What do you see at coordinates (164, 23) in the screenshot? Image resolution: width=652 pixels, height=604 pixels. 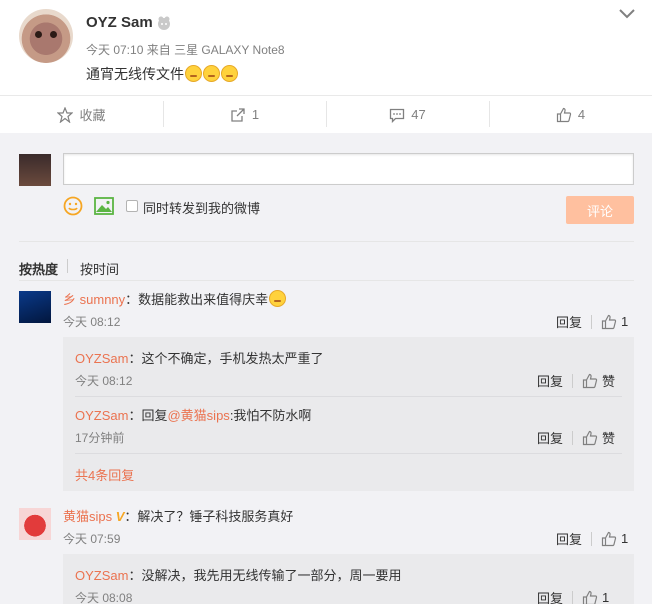 I see `member-icon` at bounding box center [164, 23].